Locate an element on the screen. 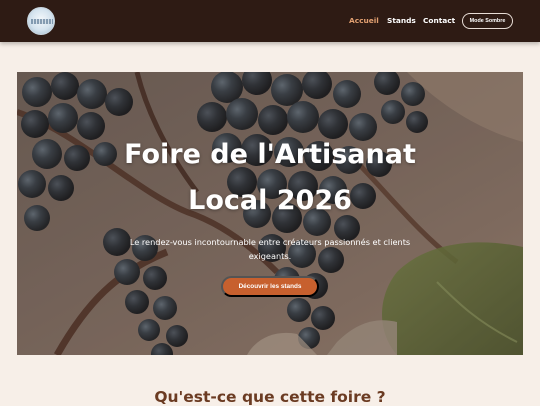  section-title: Qu'est-ce que cette foire ? is located at coordinates (270, 397).